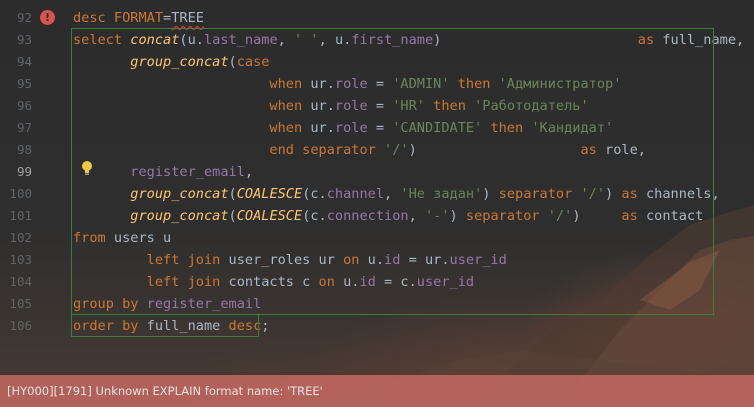 This screenshot has height=407, width=754. What do you see at coordinates (351, 106) in the screenshot?
I see `code-token: role` at bounding box center [351, 106].